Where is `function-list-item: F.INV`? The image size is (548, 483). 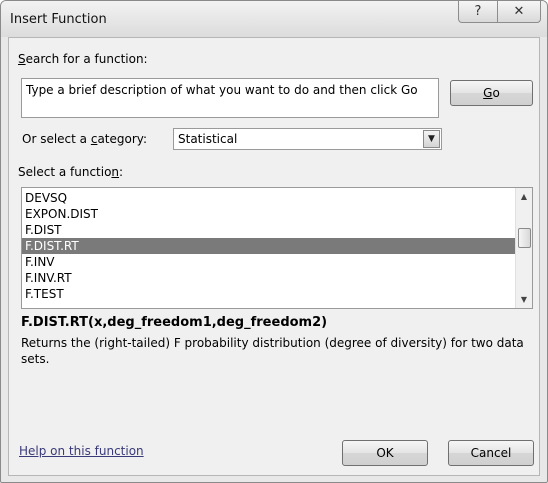
function-list-item: F.INV is located at coordinates (268, 262).